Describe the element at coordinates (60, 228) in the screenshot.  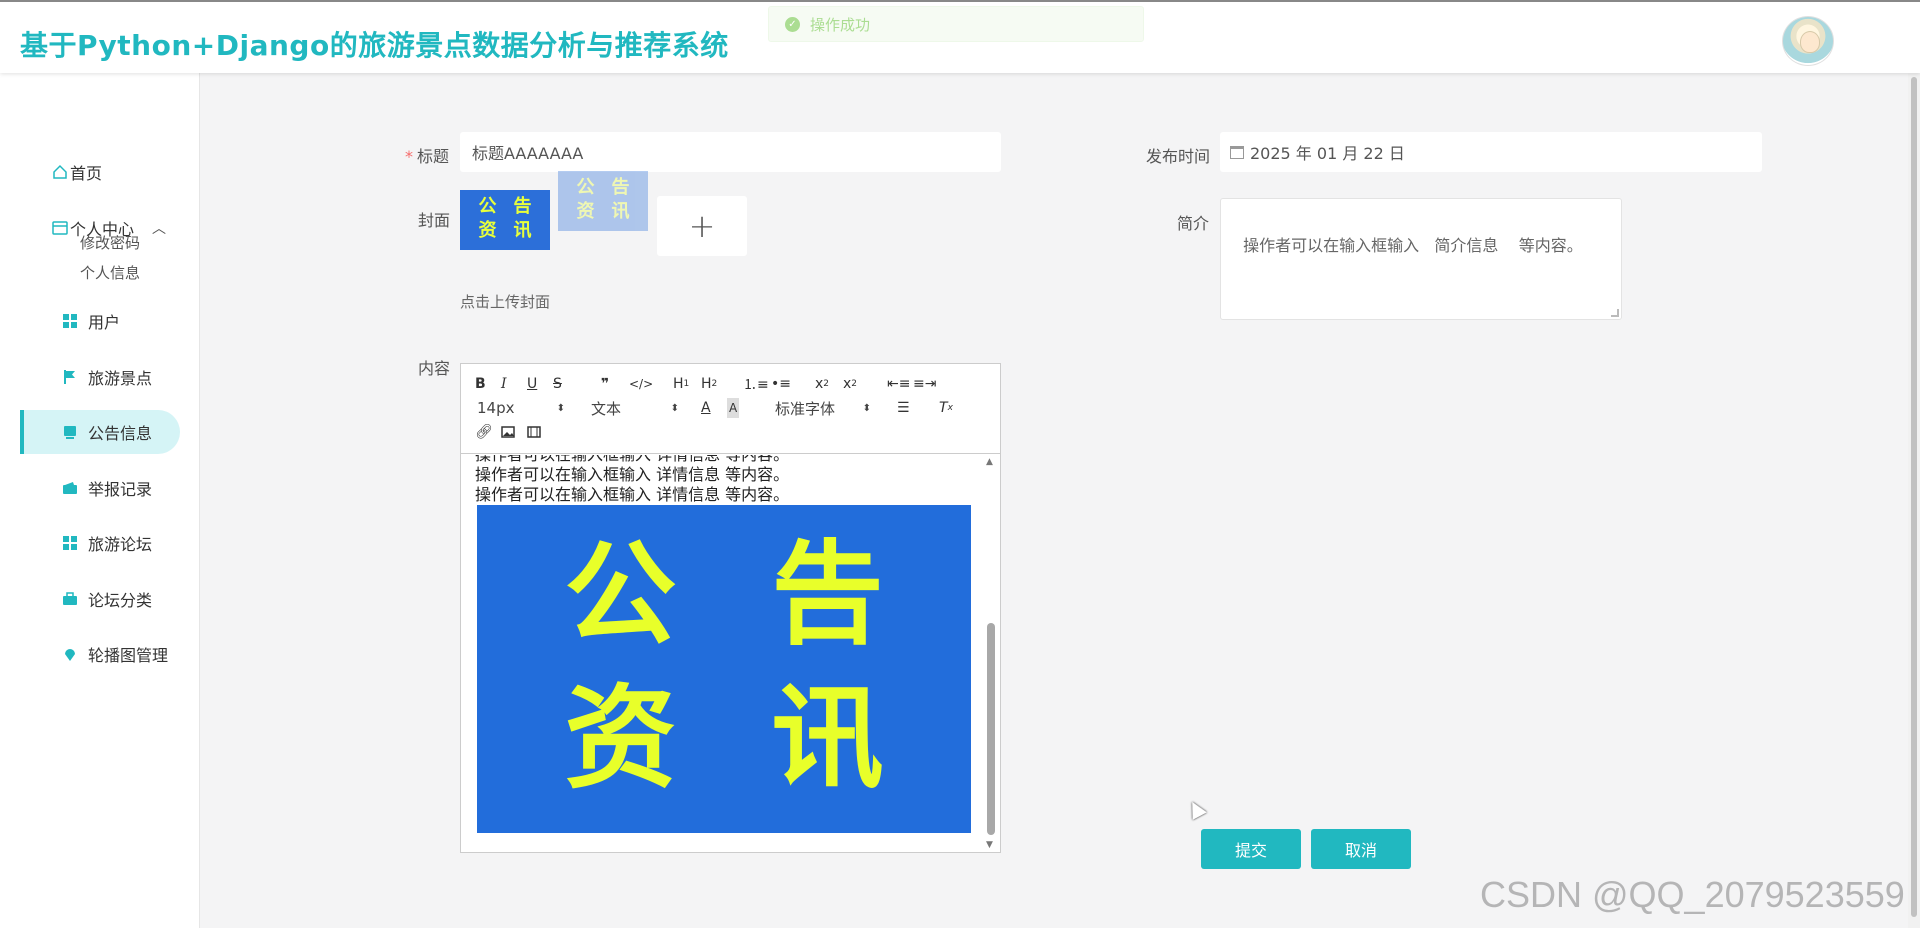
I see `card-icon` at that location.